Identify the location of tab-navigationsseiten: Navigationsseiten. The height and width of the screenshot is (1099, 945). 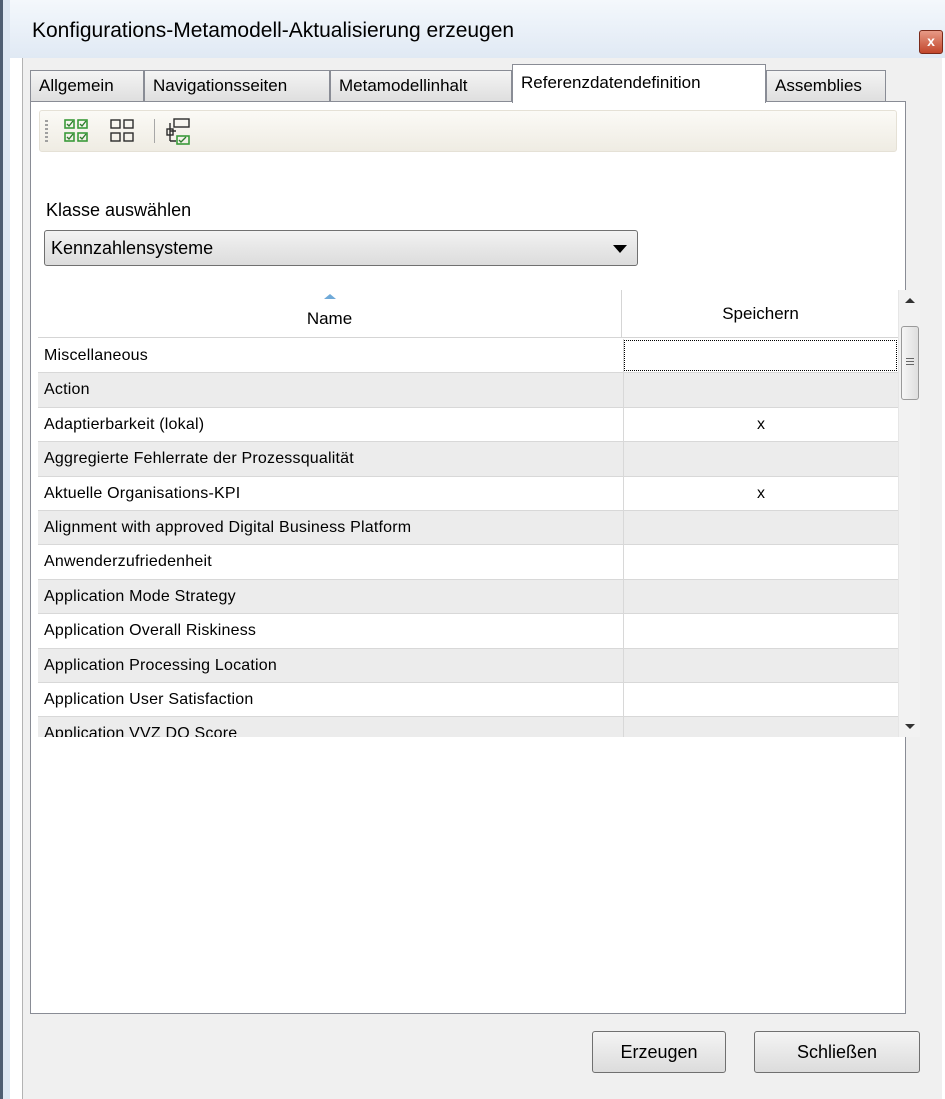
(237, 86).